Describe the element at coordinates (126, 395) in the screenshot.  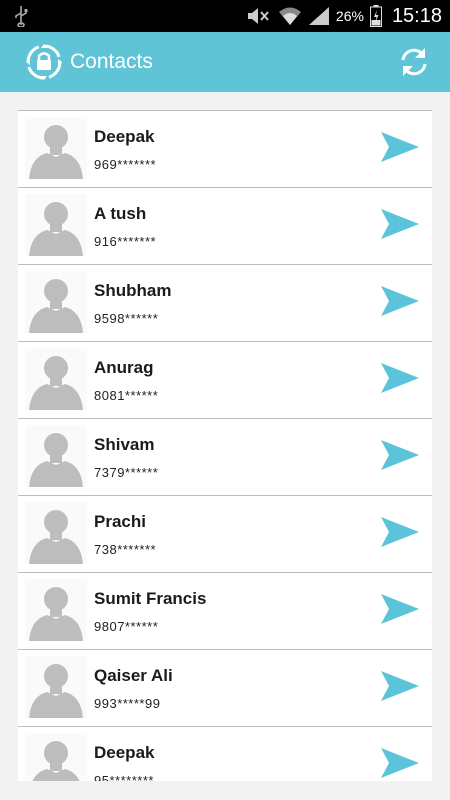
I see `contact-phone: 8081******` at that location.